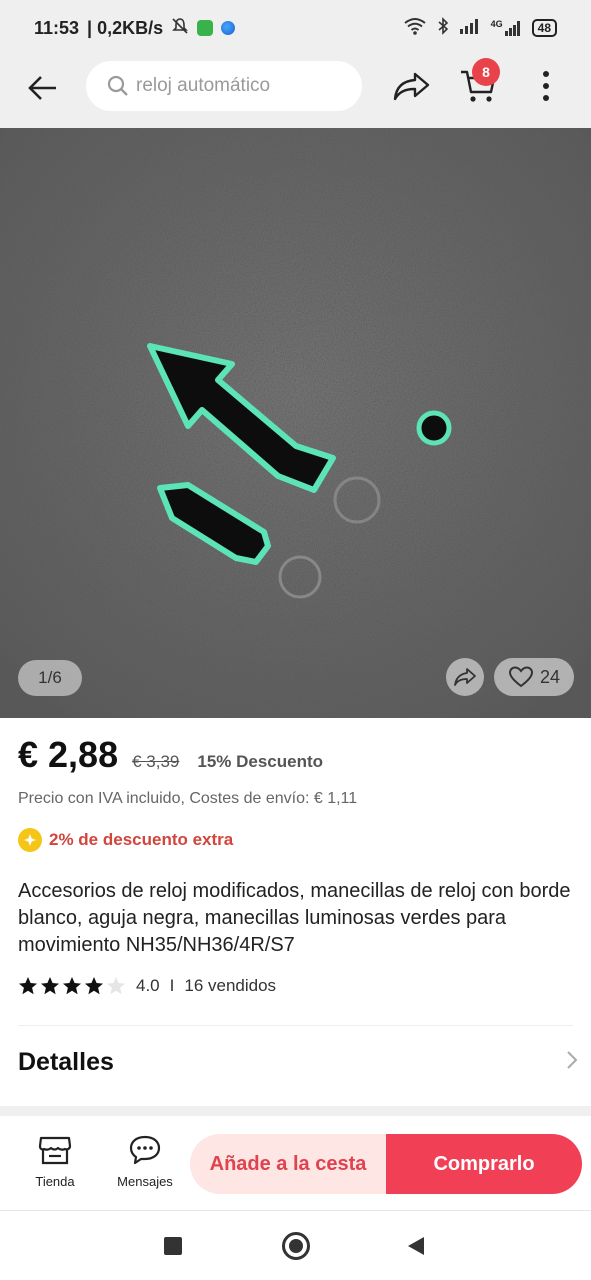  I want to click on extra-discount-text: 2% de descuento extra, so click(141, 839).